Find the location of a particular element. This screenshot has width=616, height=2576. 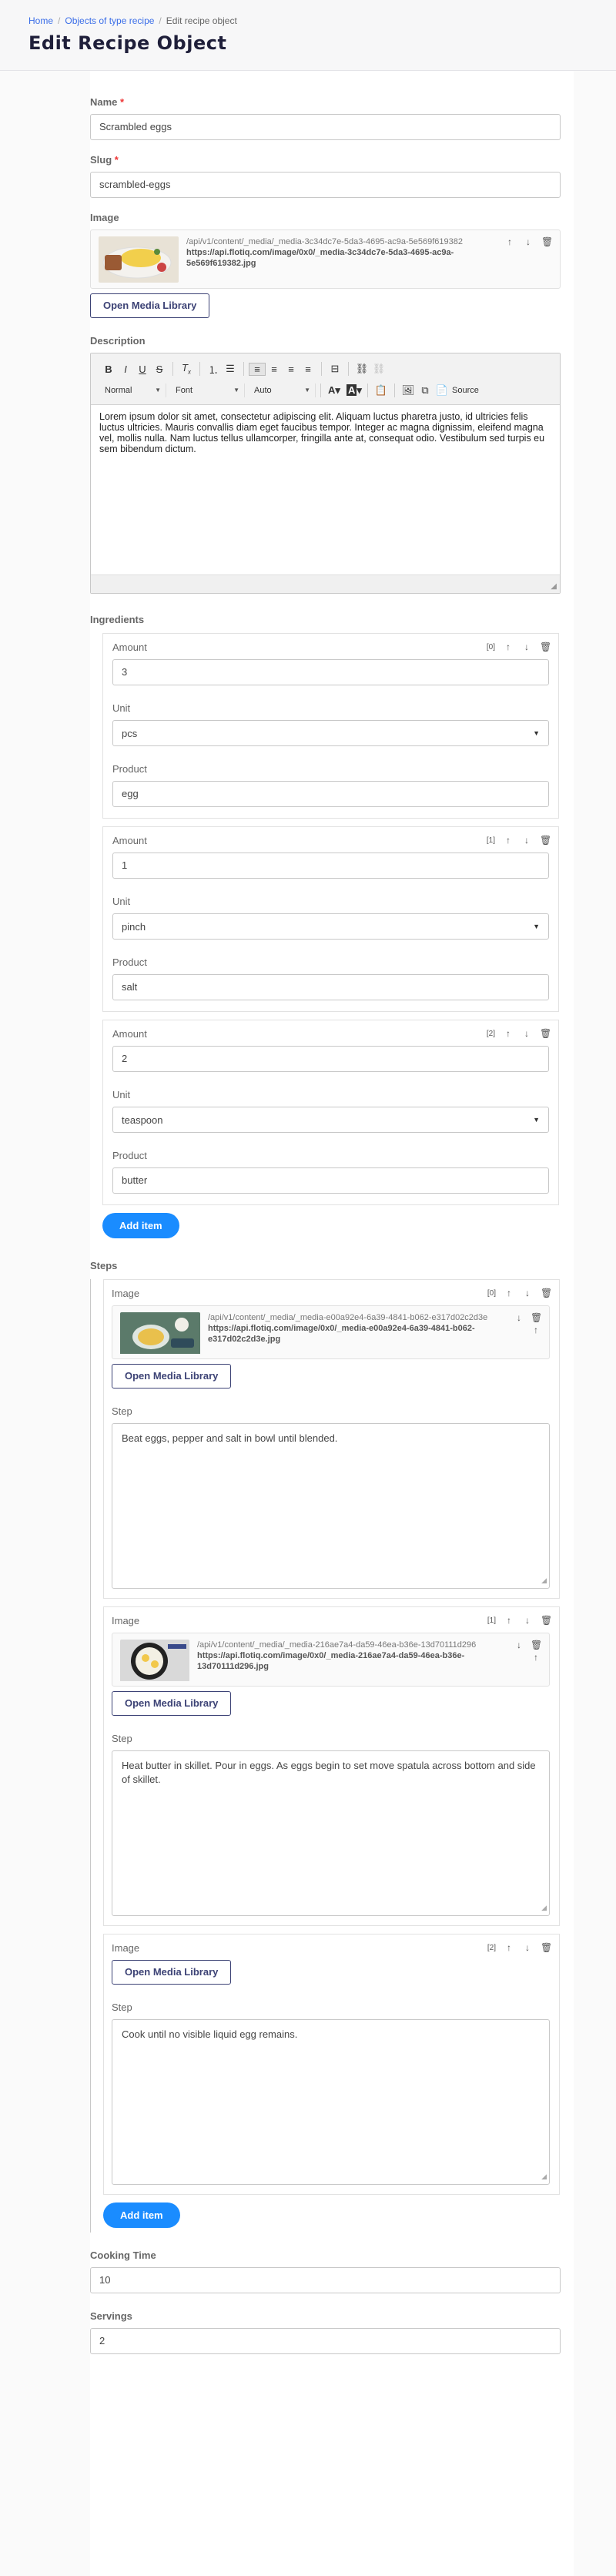

amount-input: 3 is located at coordinates (330, 672).